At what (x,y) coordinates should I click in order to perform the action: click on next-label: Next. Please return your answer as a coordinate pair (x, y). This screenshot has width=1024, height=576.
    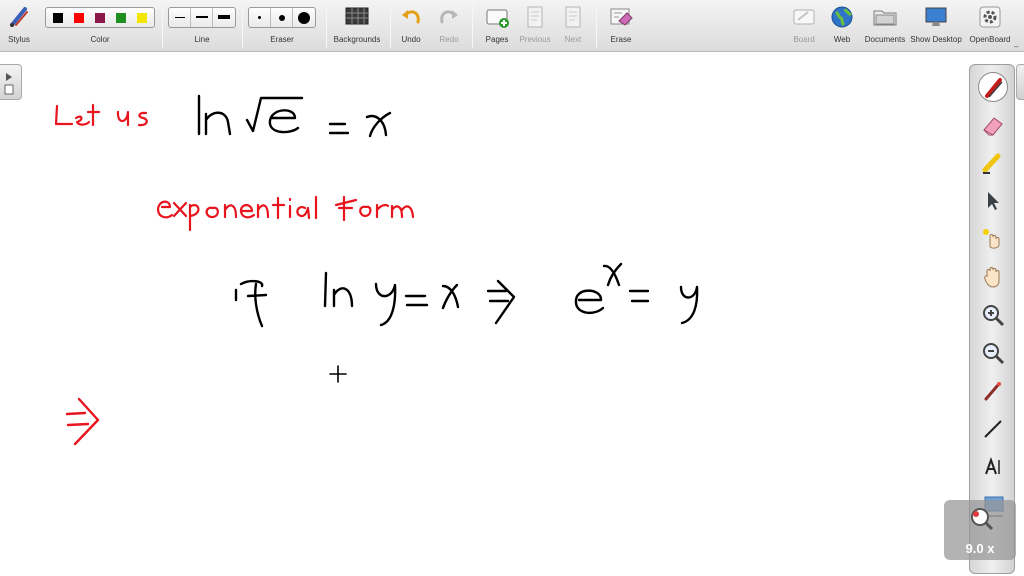
    Looking at the image, I should click on (573, 39).